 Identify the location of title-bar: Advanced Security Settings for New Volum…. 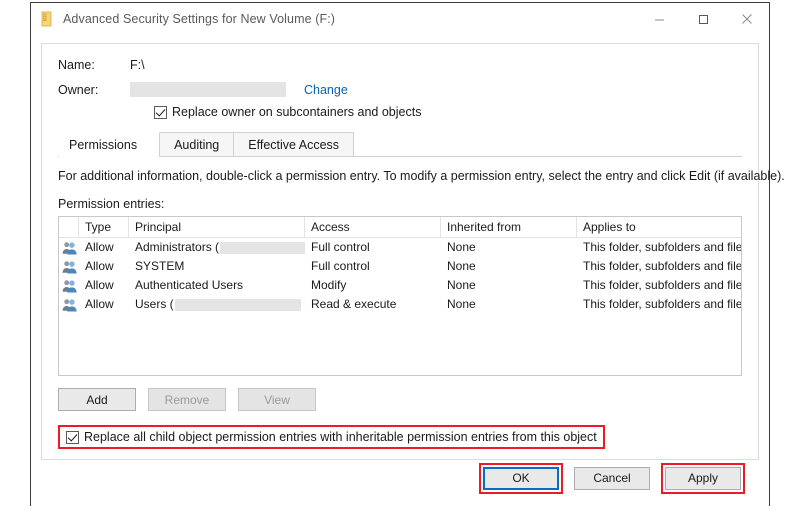
(400, 19).